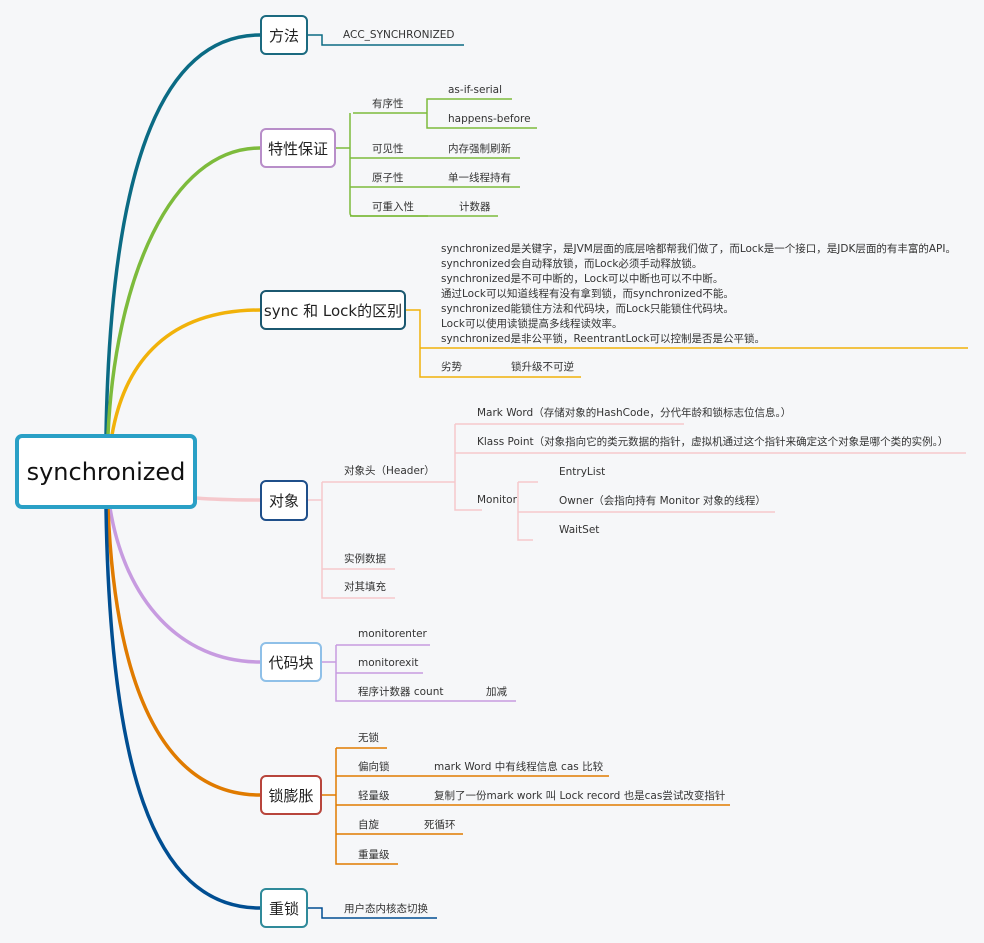 The image size is (984, 943). I want to click on leaf-atomicity-detail: 单一线程持有, so click(479, 178).